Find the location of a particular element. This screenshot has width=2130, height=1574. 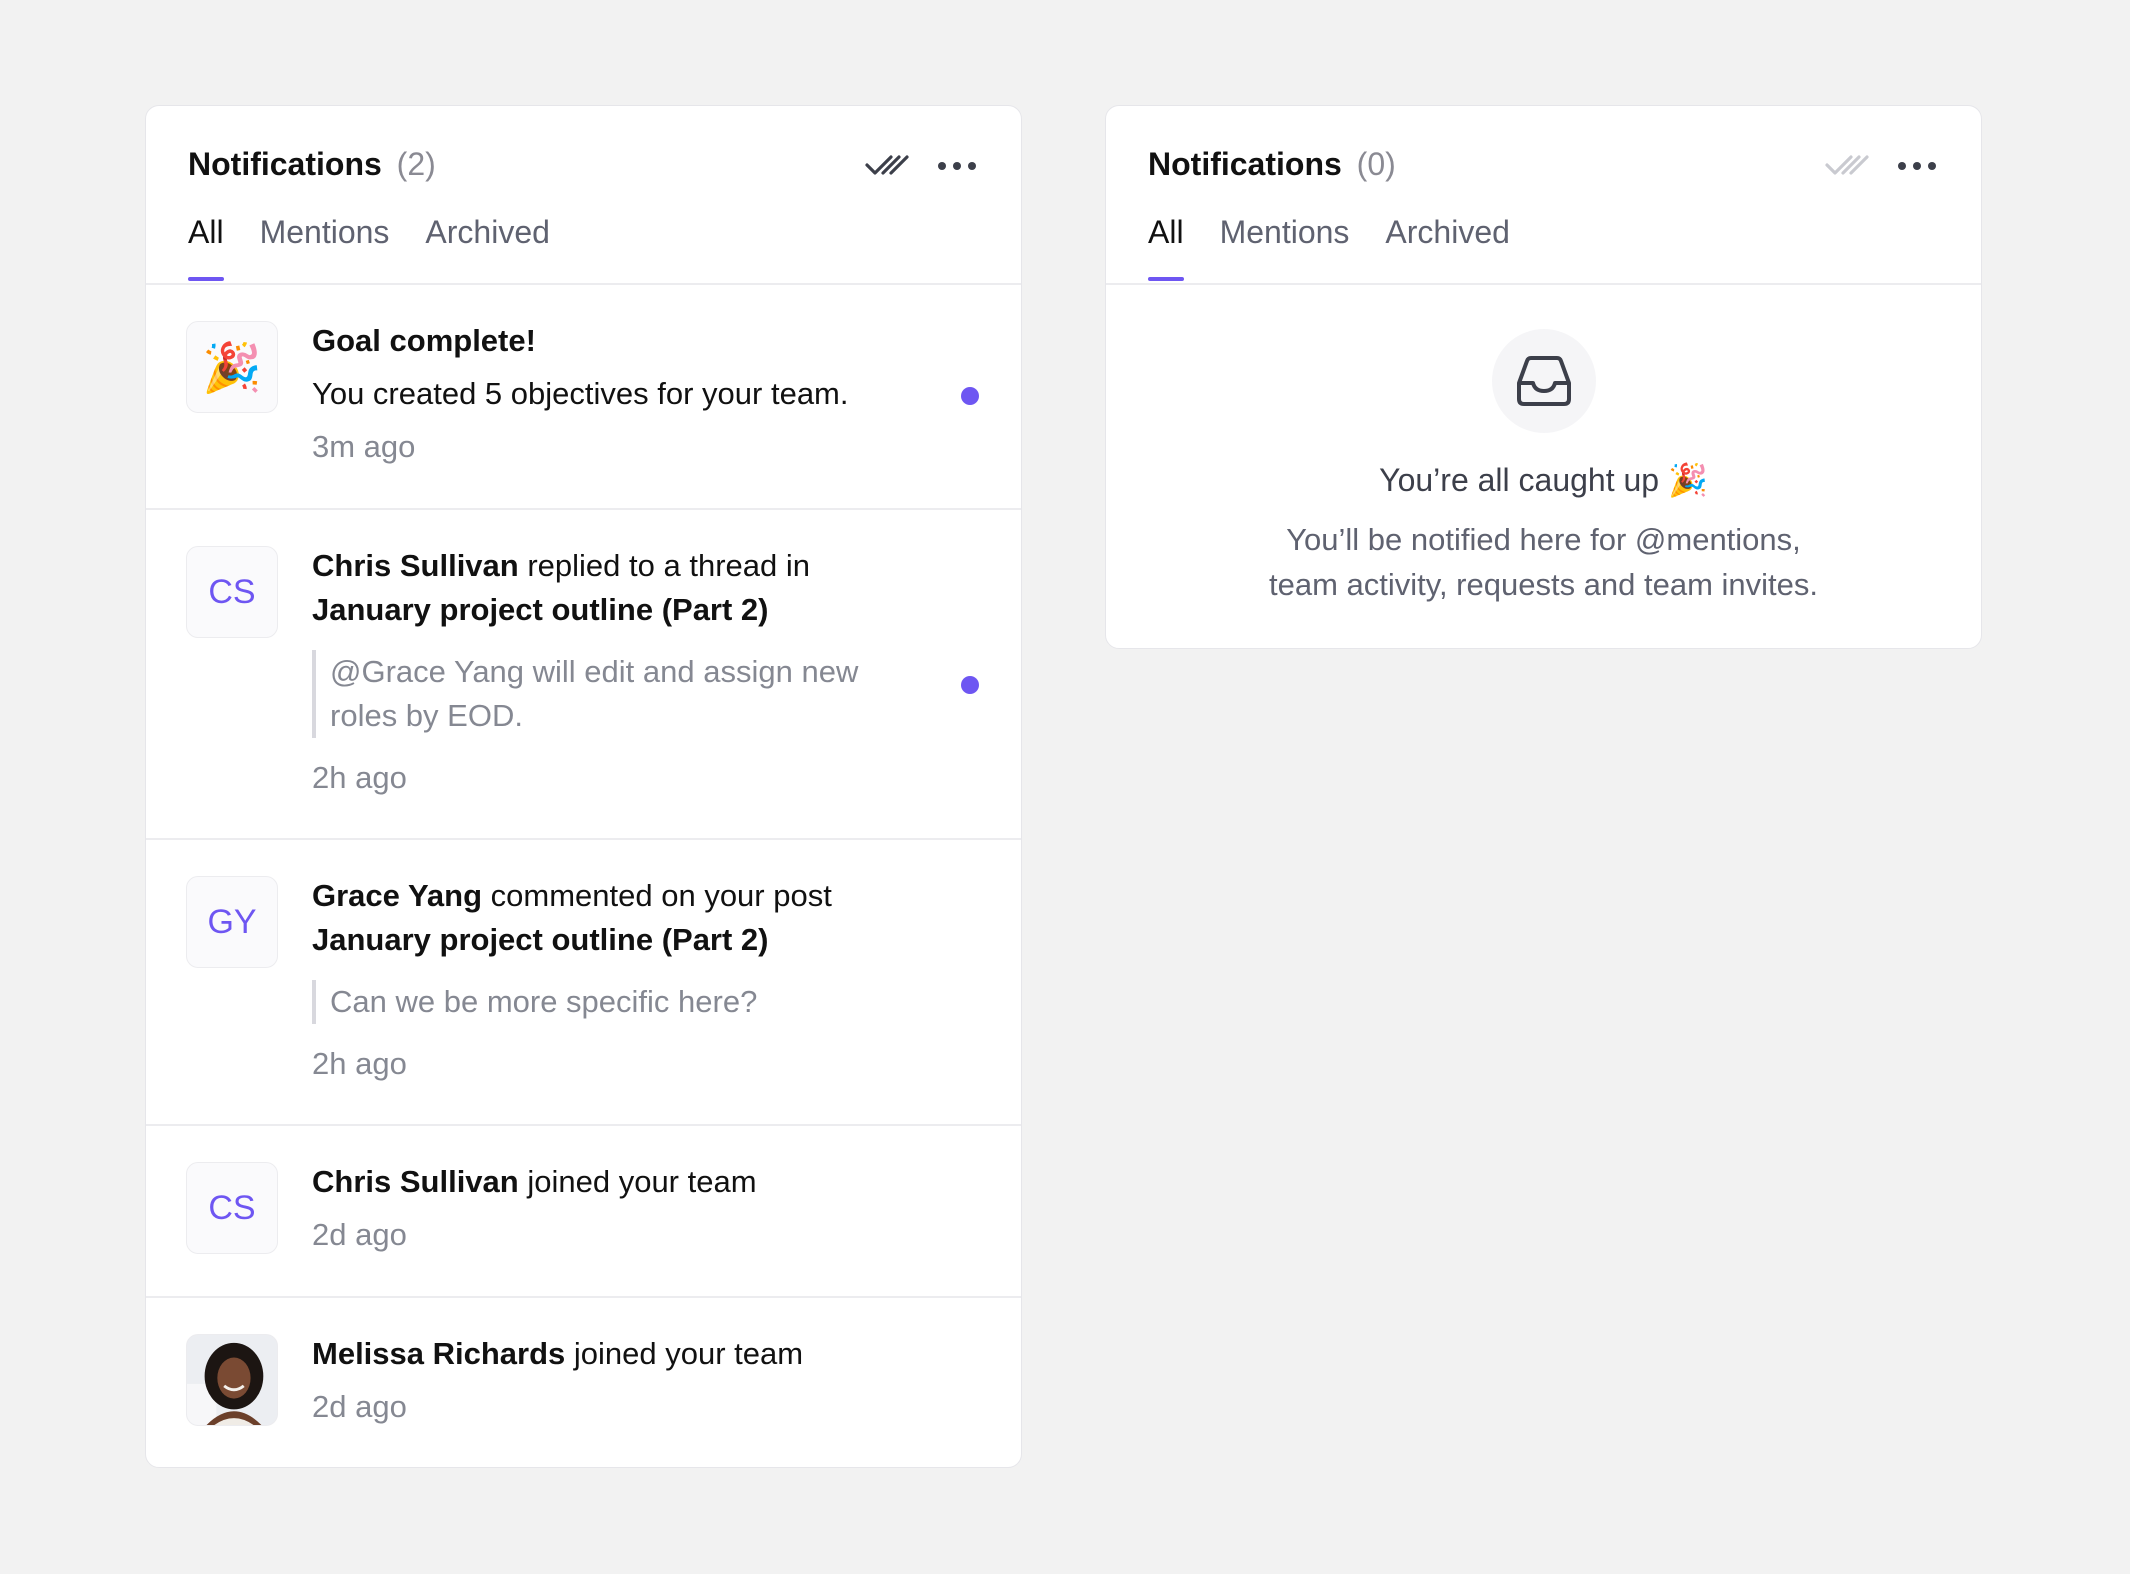

notification-text: You created 5 objectives for your team. is located at coordinates (580, 393).